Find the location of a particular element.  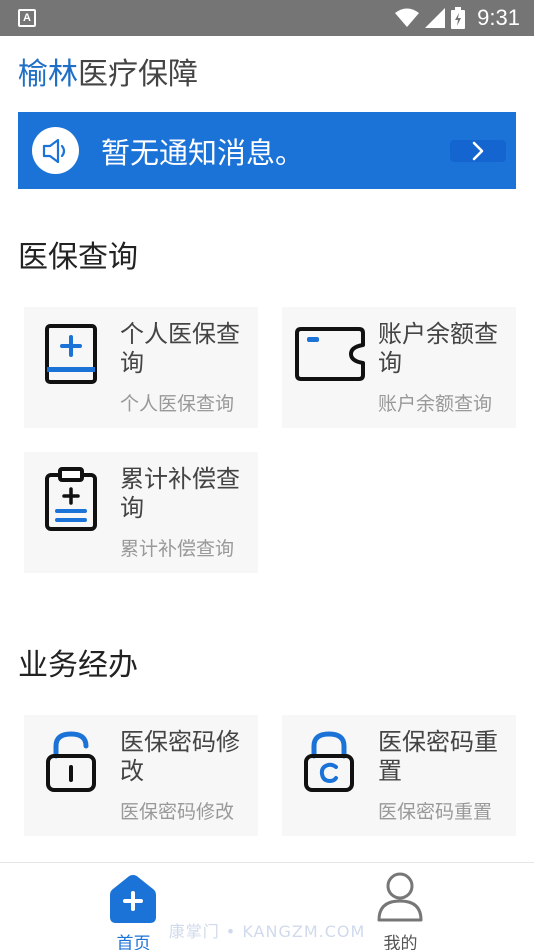

speaker-icon-wrap is located at coordinates (55, 150).